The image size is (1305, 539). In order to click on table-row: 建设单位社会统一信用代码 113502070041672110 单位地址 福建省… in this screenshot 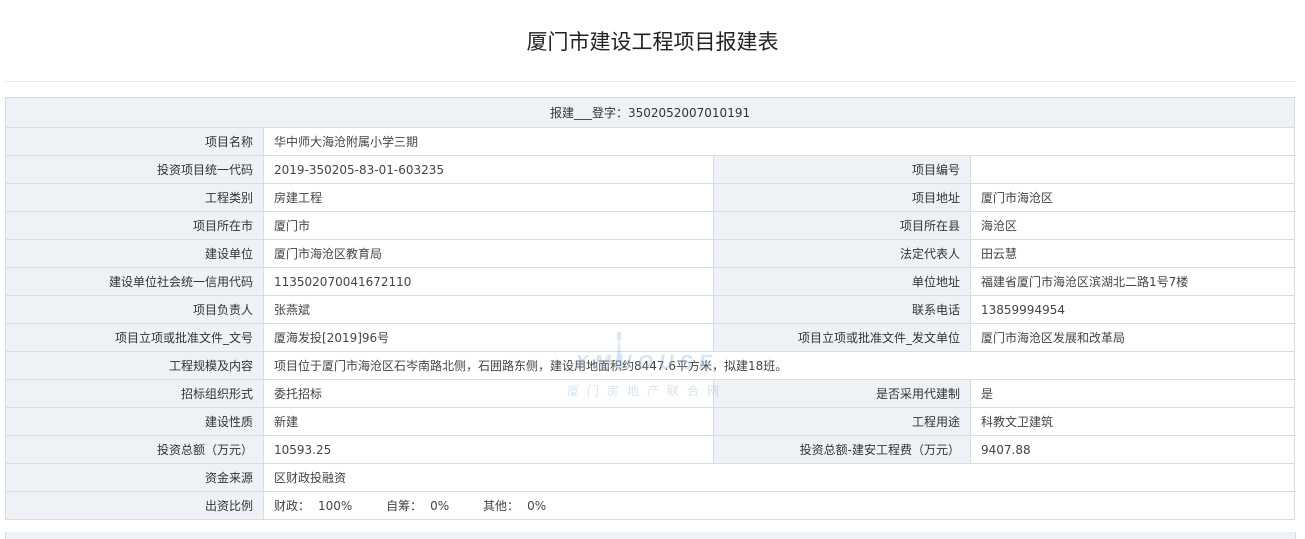, I will do `click(650, 281)`.